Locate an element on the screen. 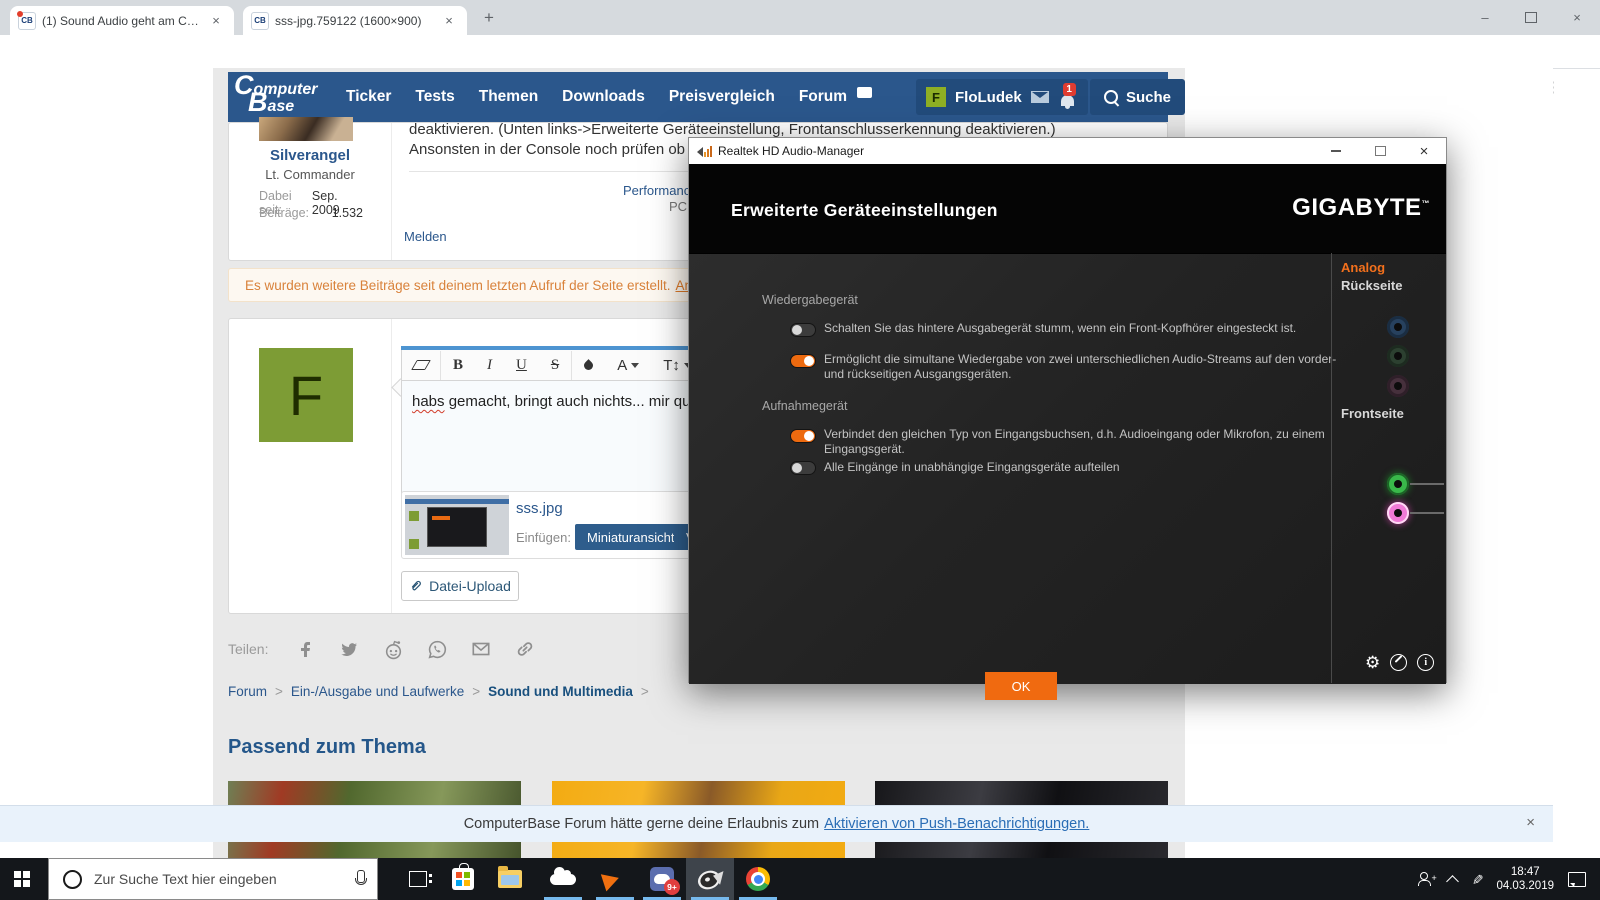  realtek-maximize-icon is located at coordinates (1380, 151).